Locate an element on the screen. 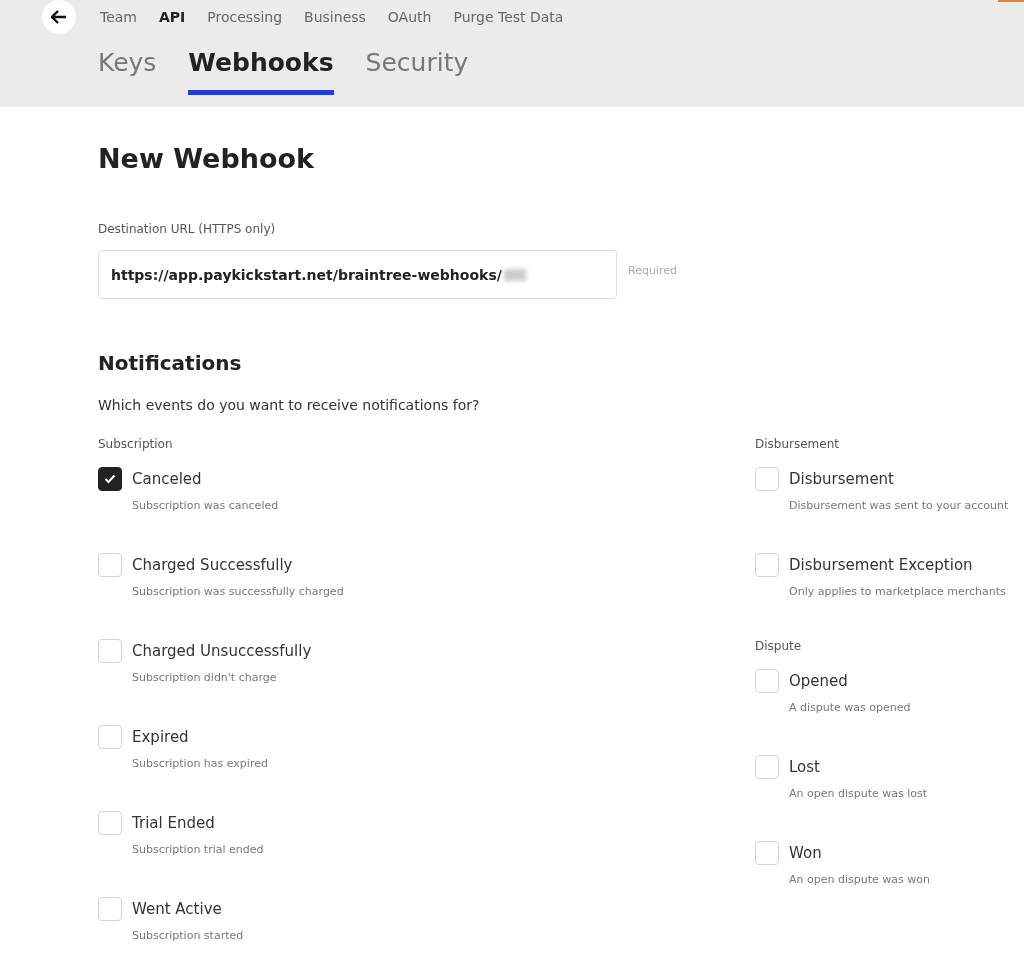 This screenshot has height=953, width=1024. nav-link: Purge Test Data is located at coordinates (508, 17).